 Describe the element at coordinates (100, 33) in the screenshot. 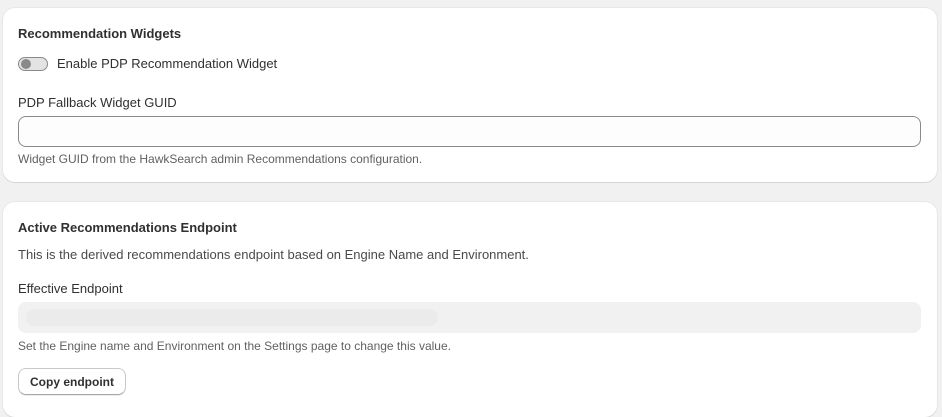

I see `card-title: Recommendation Widgets` at that location.